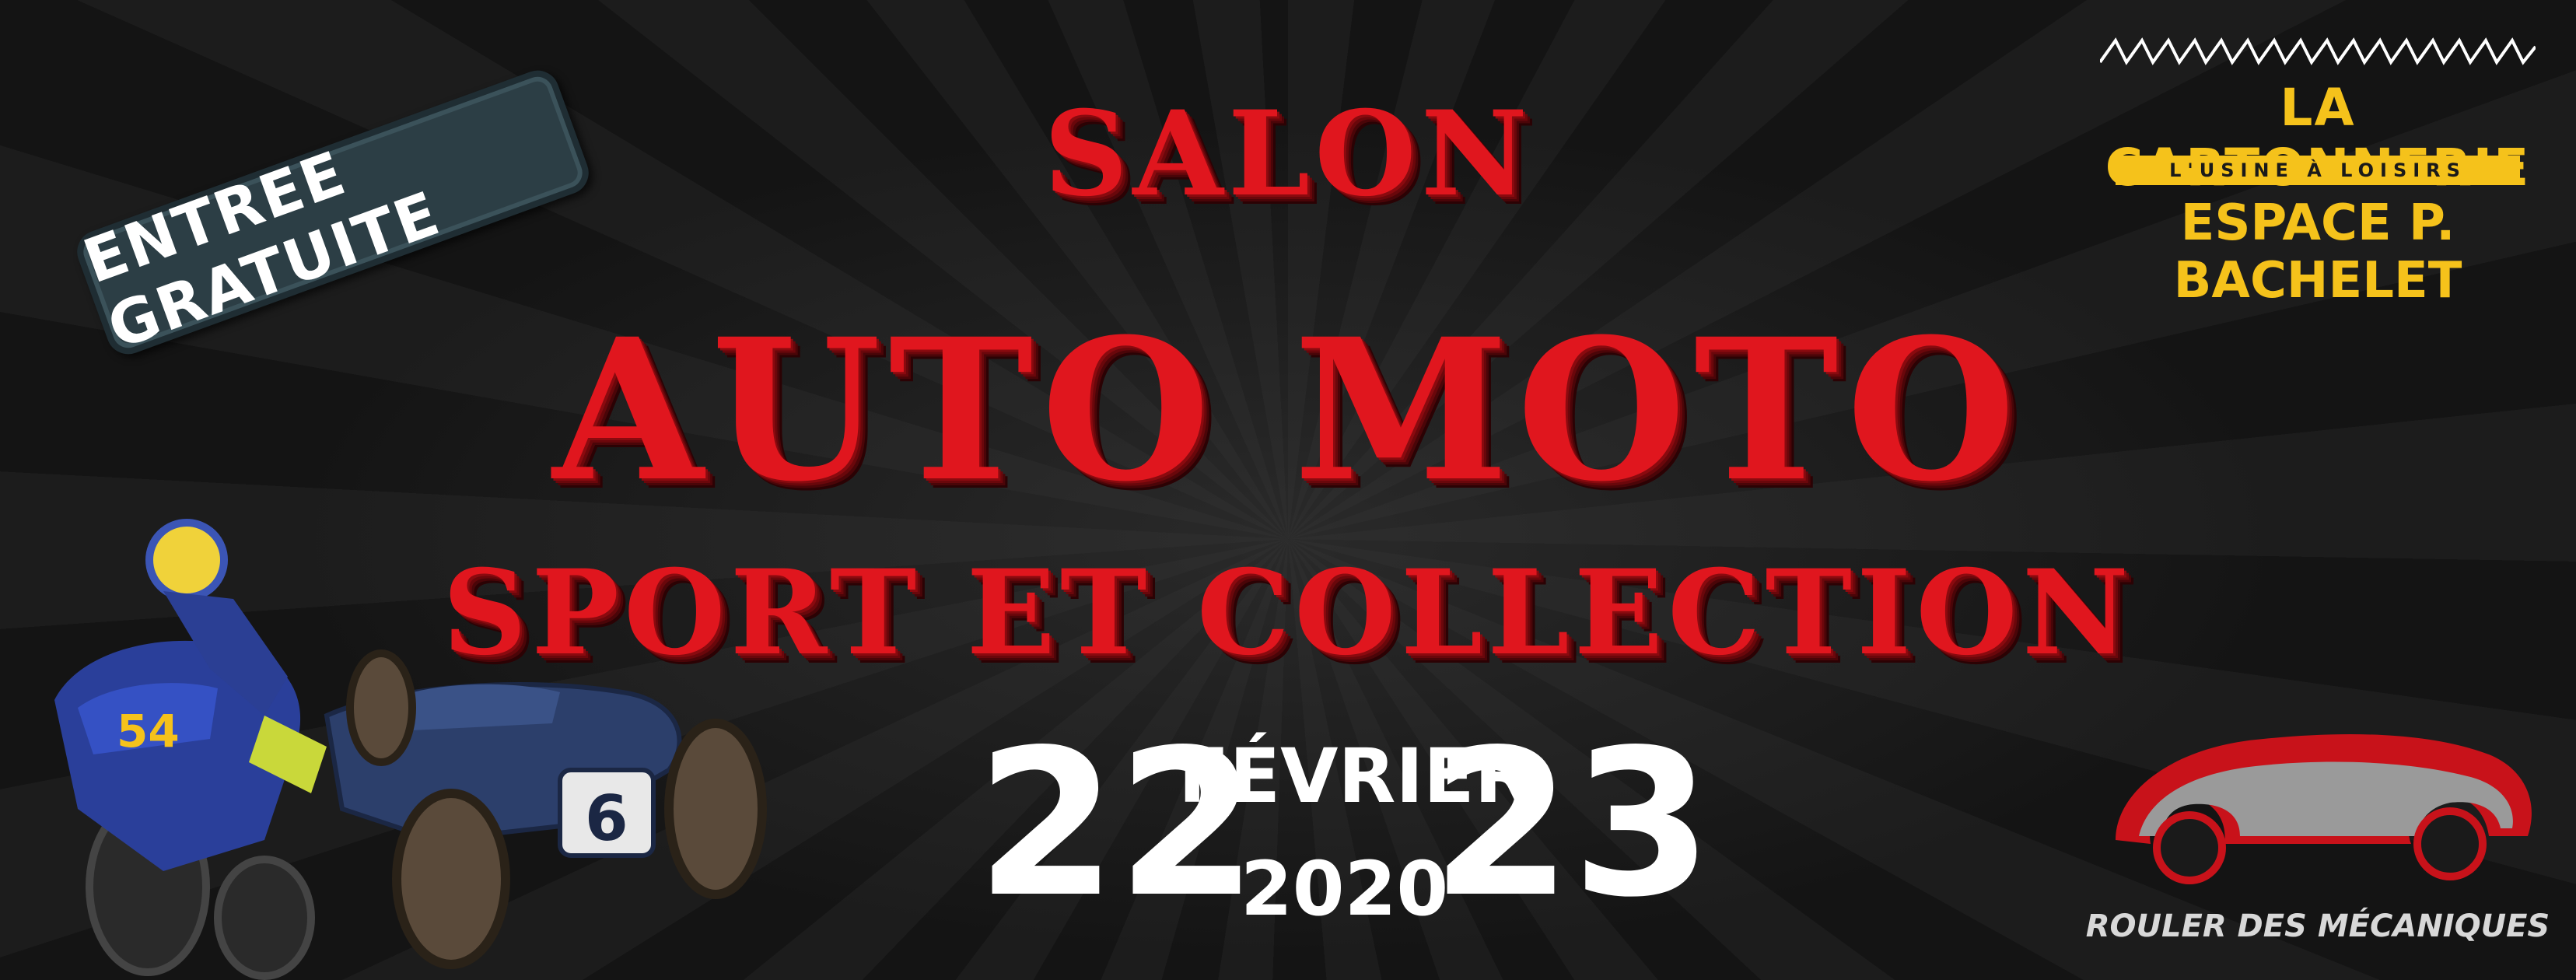 The width and height of the screenshot is (2576, 980). I want to click on title-auto-moto: AUTO MOTO, so click(1288, 410).